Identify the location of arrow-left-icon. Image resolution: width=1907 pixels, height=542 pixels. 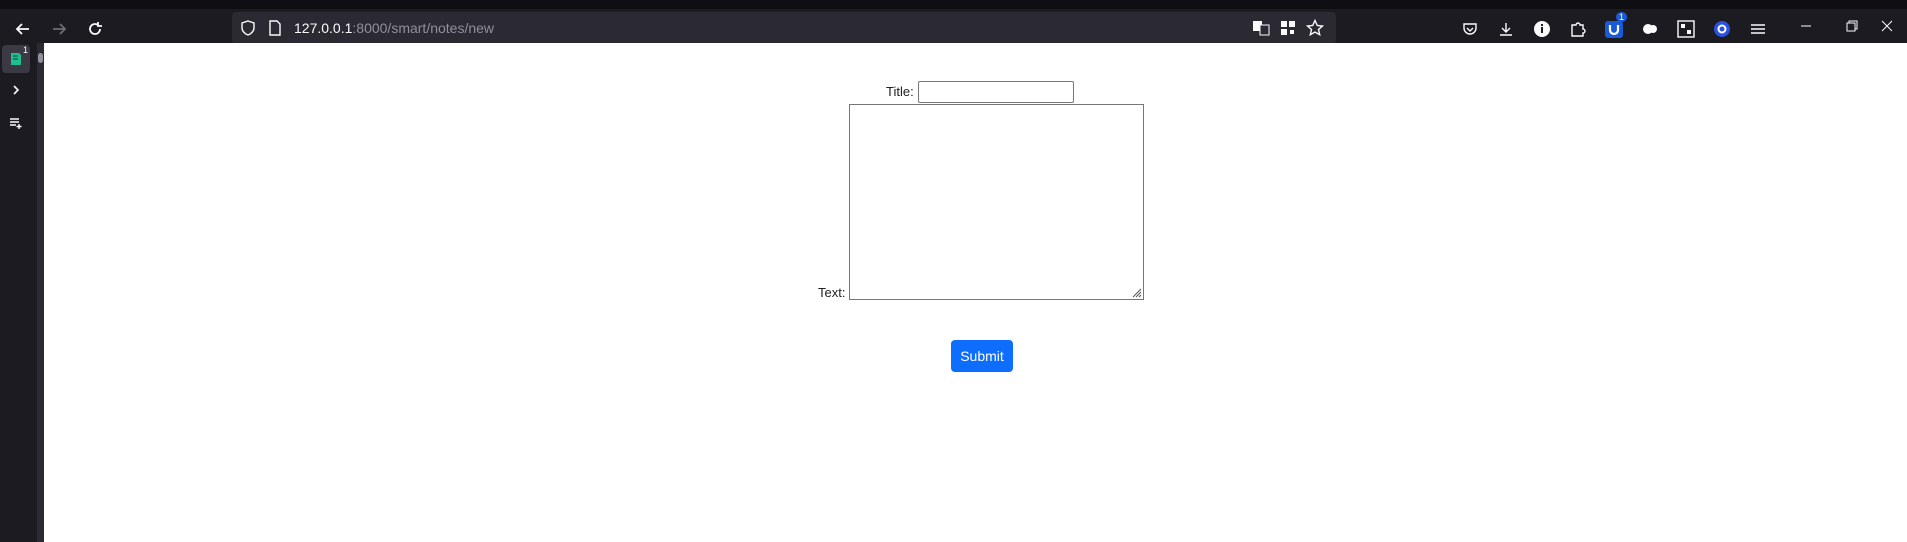
(22, 29).